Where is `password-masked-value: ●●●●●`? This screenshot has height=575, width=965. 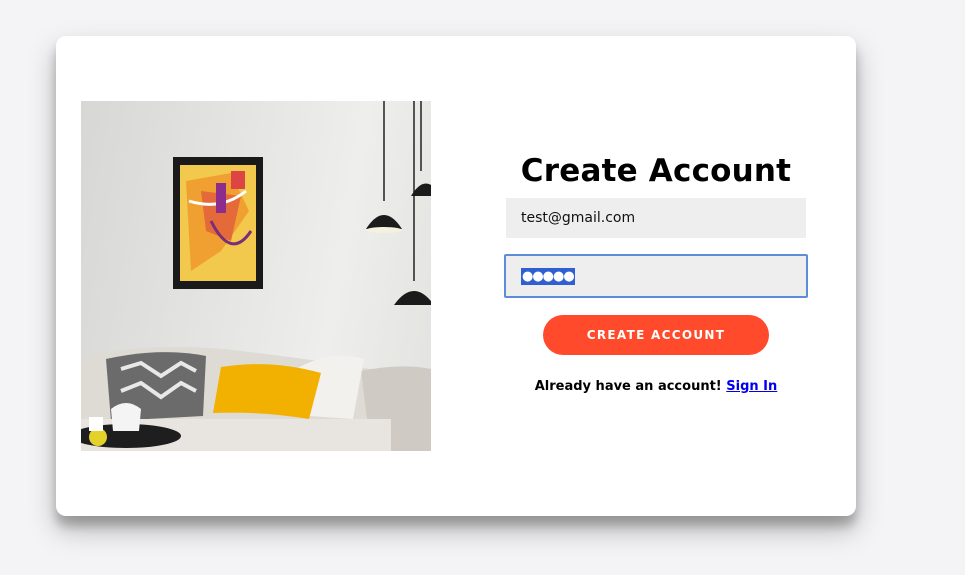
password-masked-value: ●●●●● is located at coordinates (548, 276).